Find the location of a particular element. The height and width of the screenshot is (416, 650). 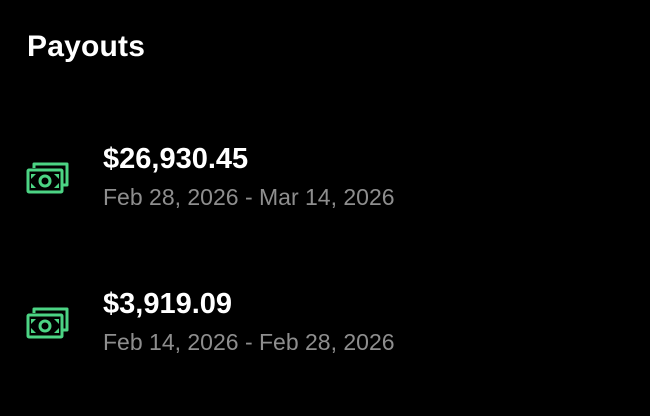

payout-date-range: Feb 28, 2026 - Mar 14, 2026 is located at coordinates (249, 197).